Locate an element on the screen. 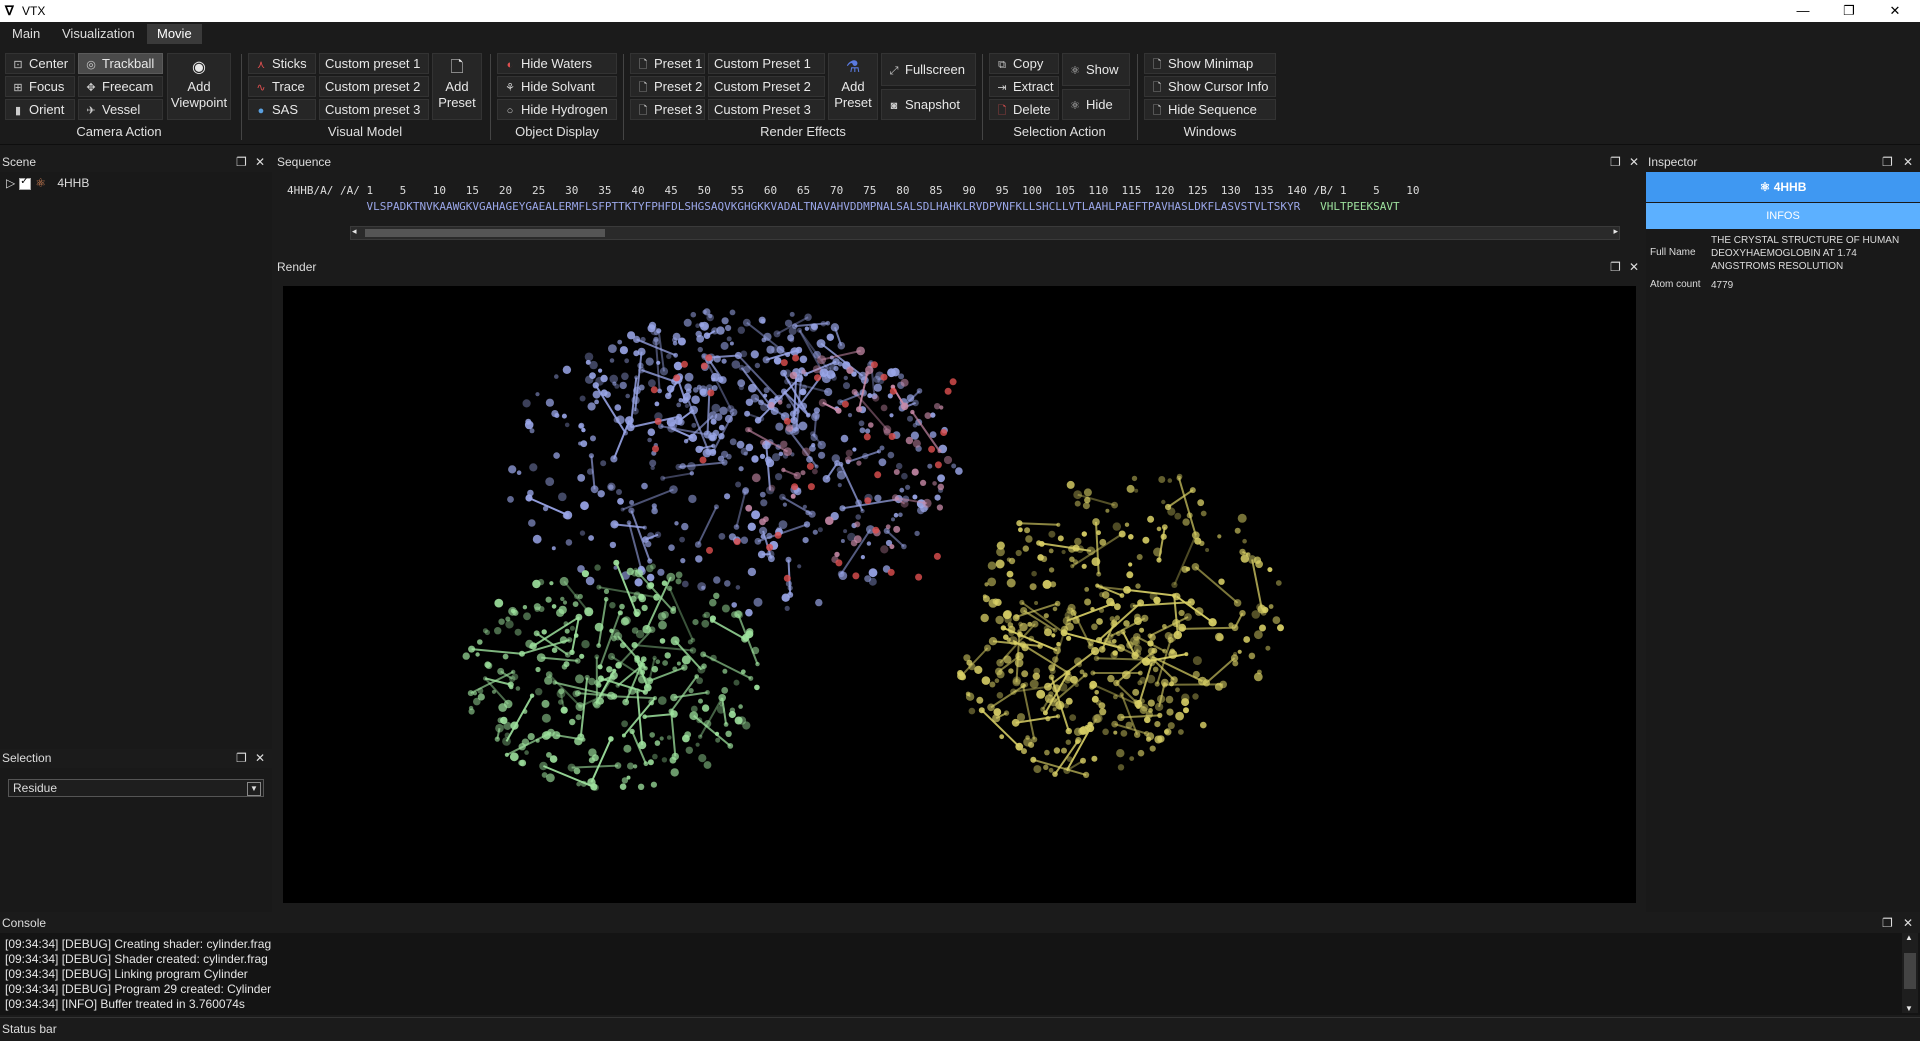  render-preset-1-button: 🗋Preset 1 is located at coordinates (667, 63).